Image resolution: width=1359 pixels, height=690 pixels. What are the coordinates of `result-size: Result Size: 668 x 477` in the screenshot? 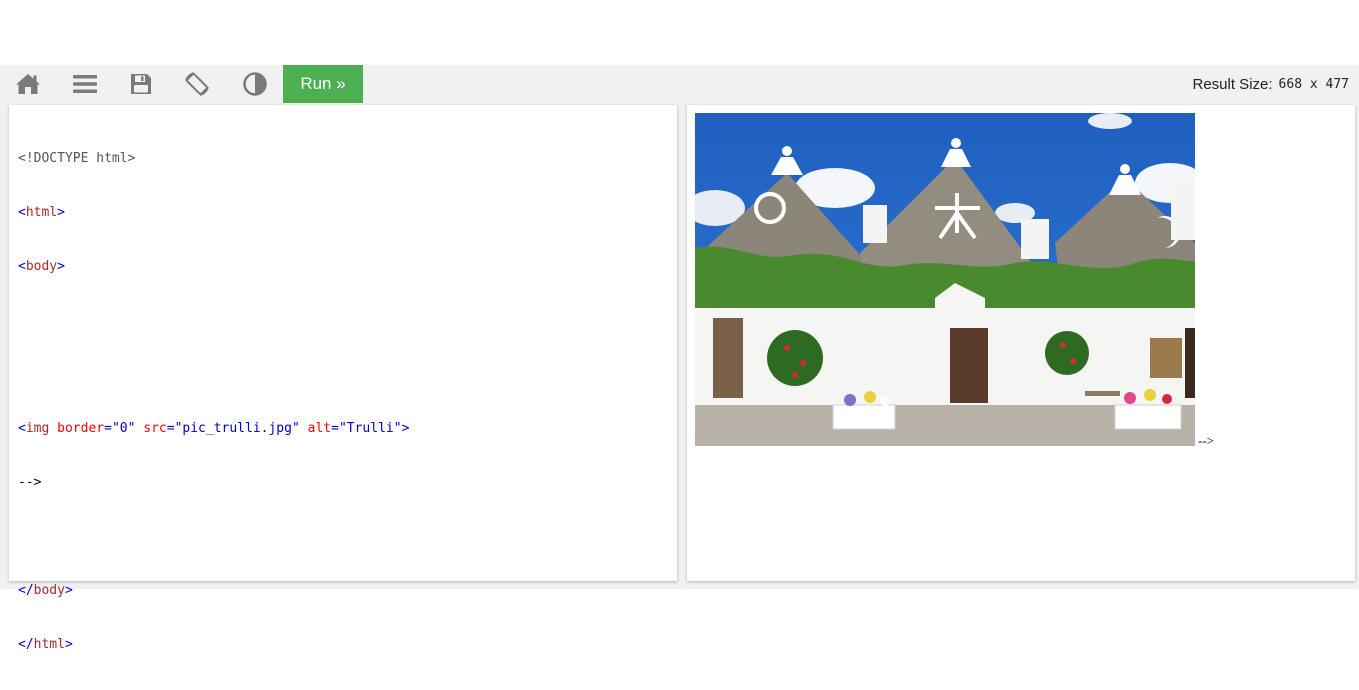 It's located at (1271, 84).